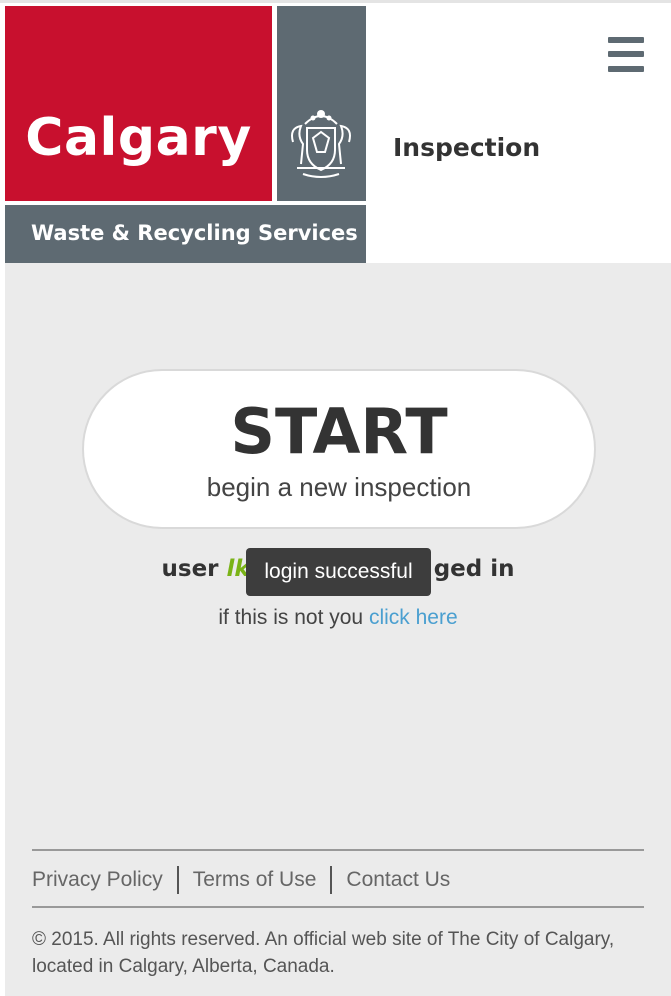 The height and width of the screenshot is (996, 671). I want to click on logo-wordmark: Calgary, so click(138, 138).